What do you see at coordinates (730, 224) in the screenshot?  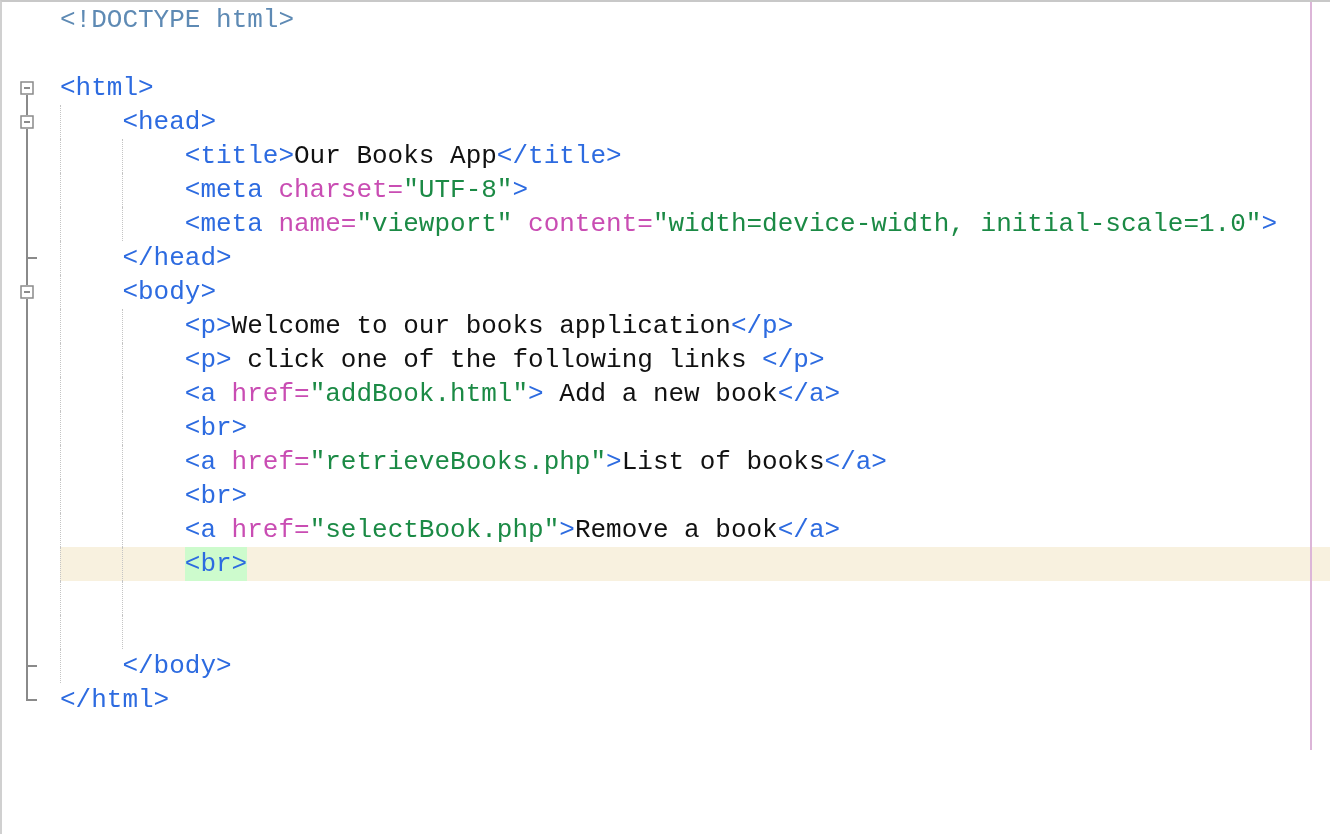 I see `code-line: <meta name="viewport" content="width=device-width, initial-scale=1.0">` at bounding box center [730, 224].